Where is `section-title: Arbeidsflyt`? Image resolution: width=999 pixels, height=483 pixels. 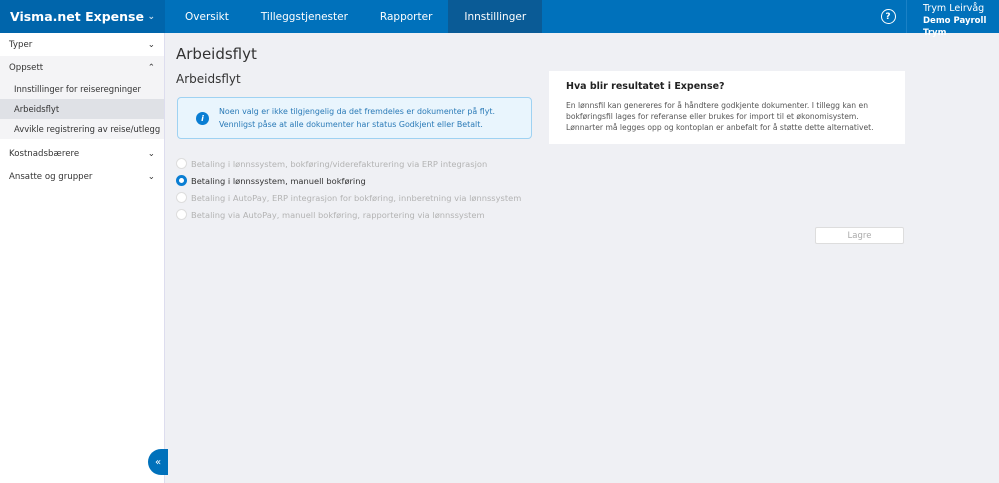
section-title: Arbeidsflyt is located at coordinates (208, 79).